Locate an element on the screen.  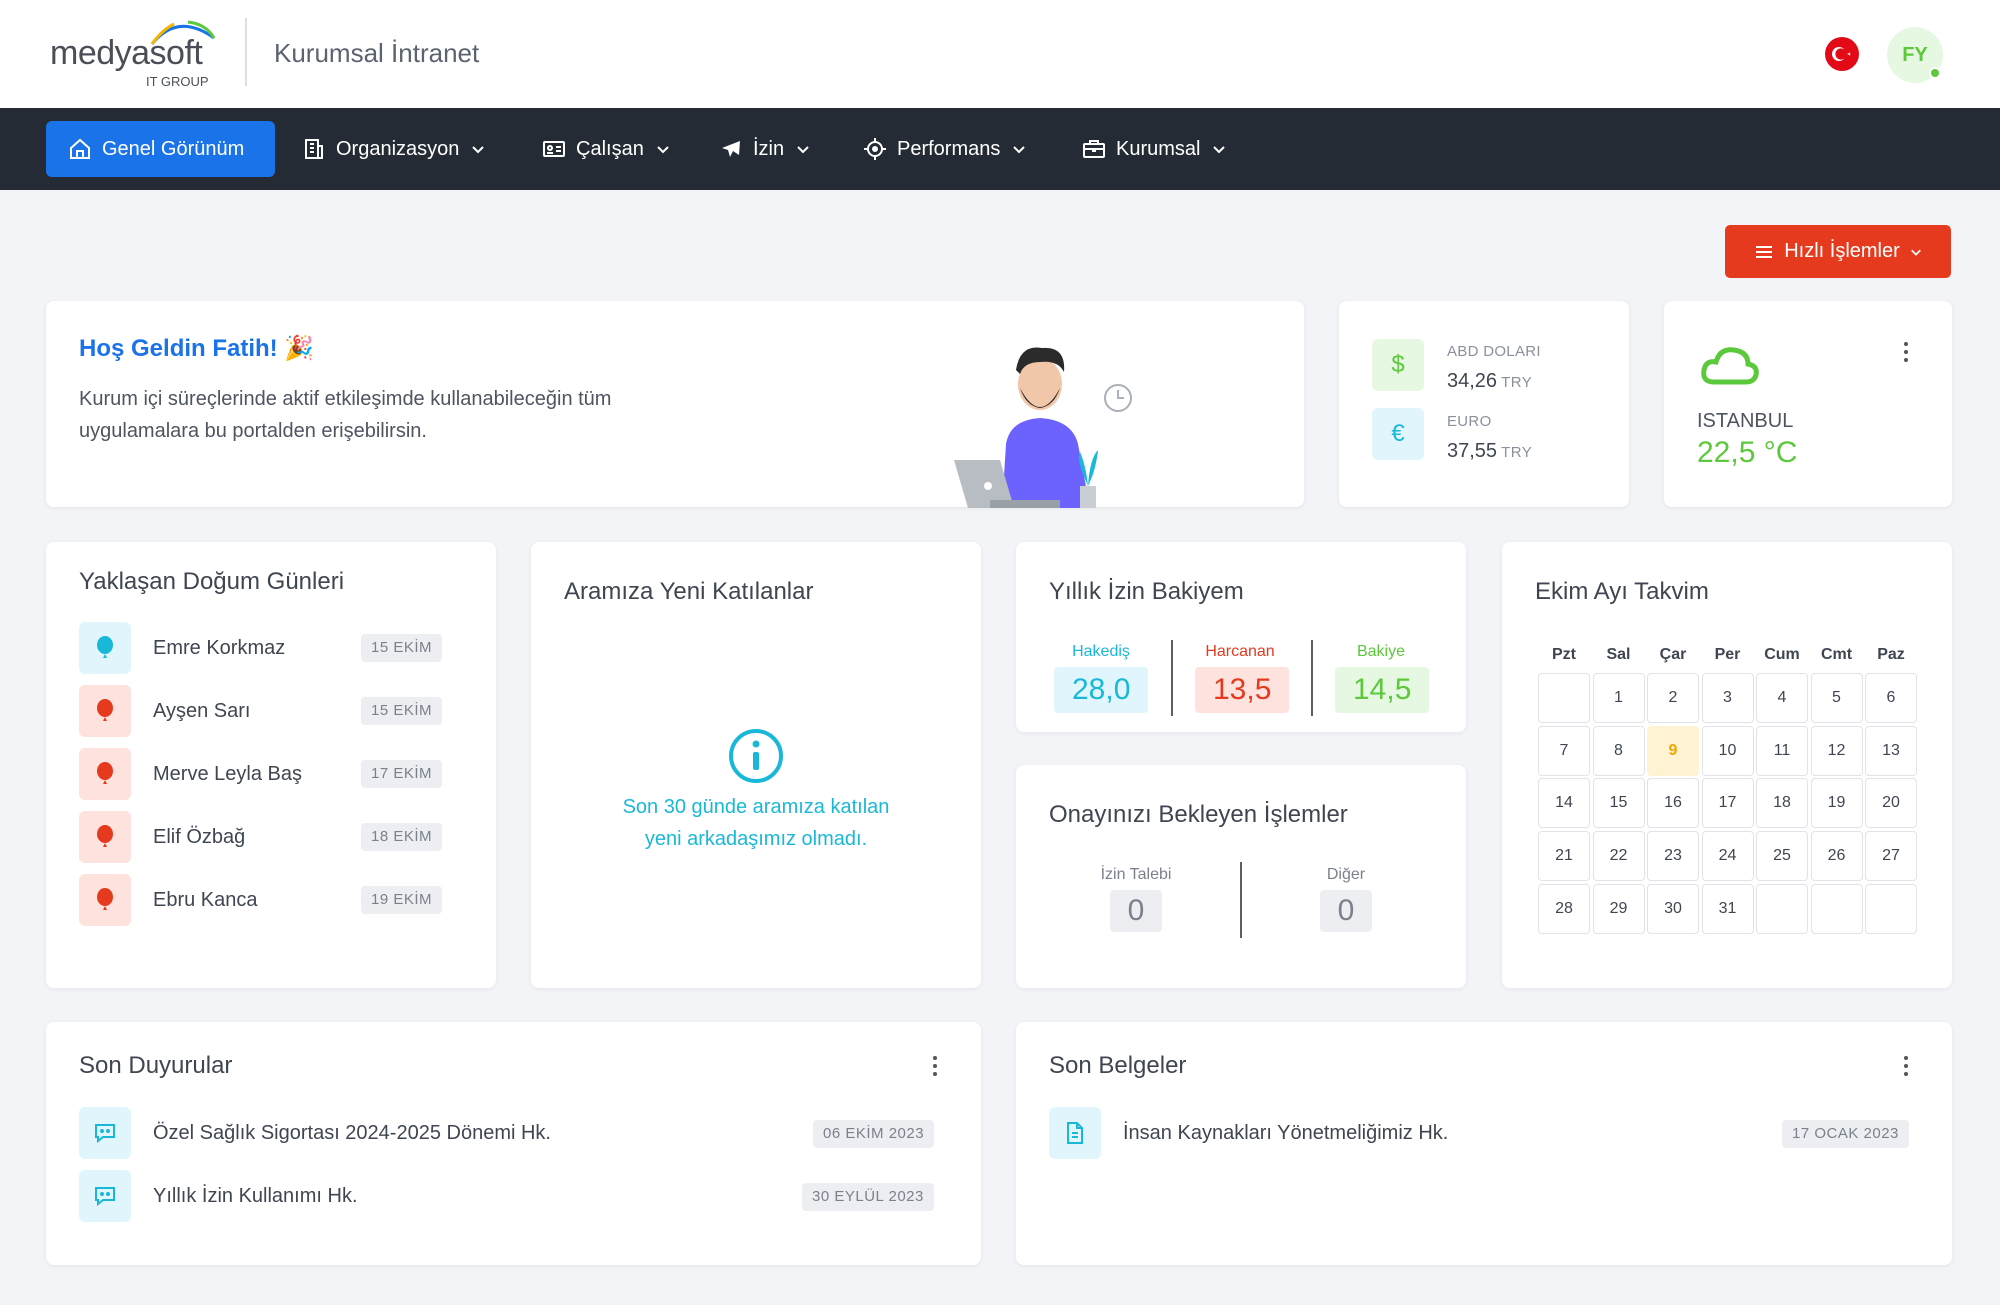
plane-icon is located at coordinates (731, 149).